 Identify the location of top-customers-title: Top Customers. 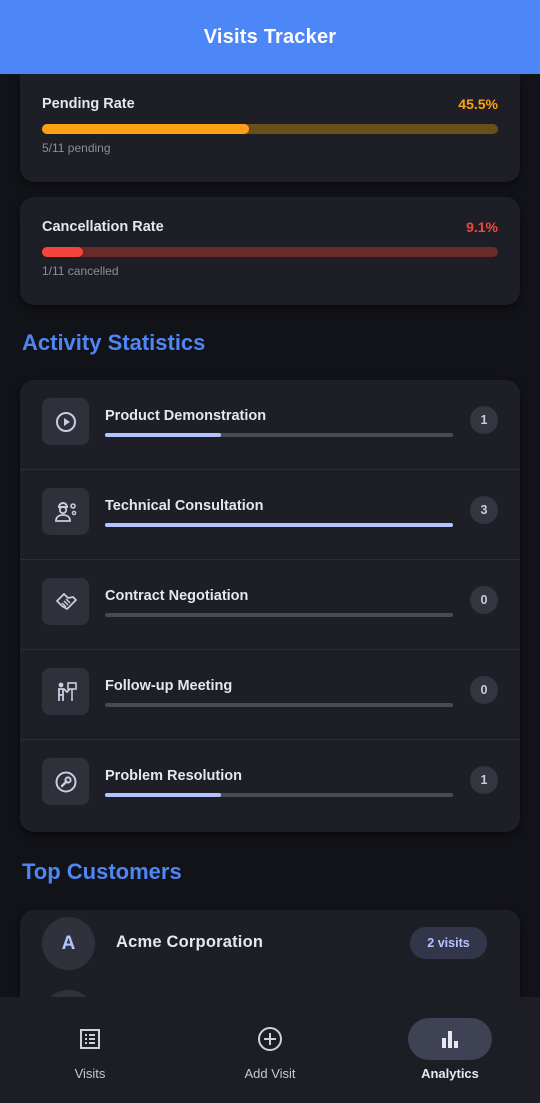
(102, 871).